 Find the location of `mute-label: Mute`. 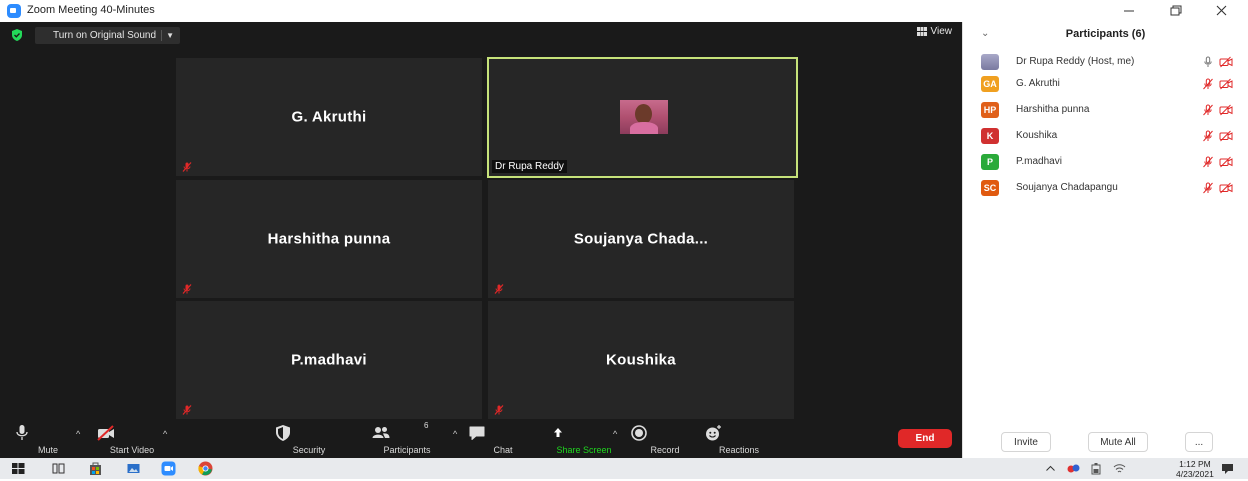

mute-label: Mute is located at coordinates (47, 450).